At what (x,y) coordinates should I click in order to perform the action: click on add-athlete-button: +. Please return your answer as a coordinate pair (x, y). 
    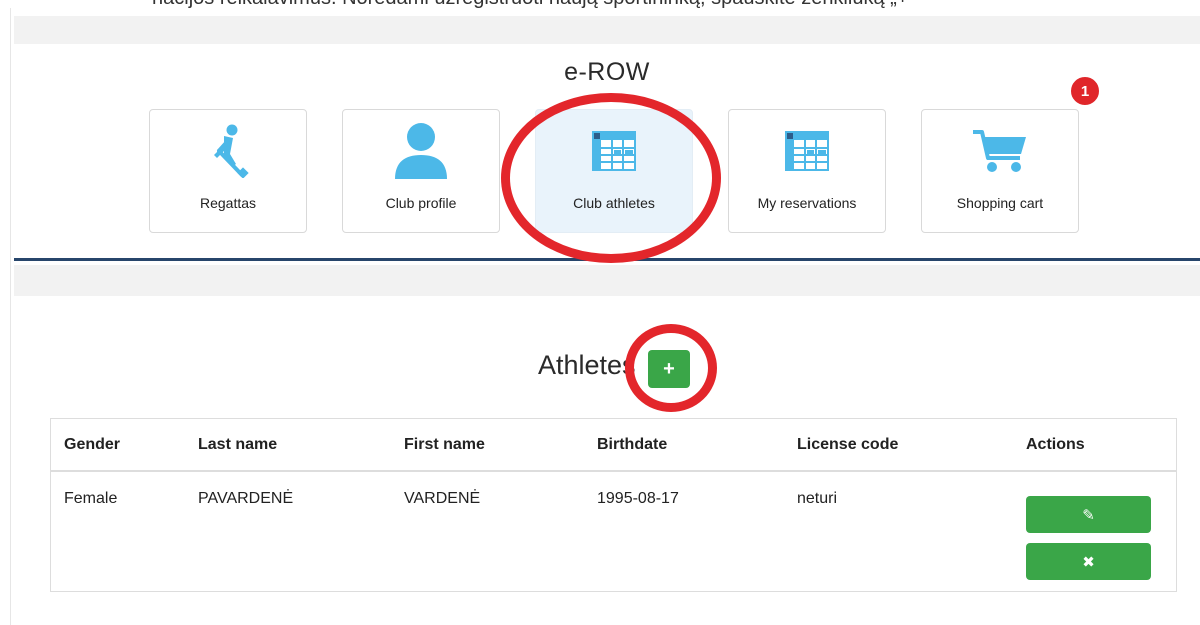
    Looking at the image, I should click on (669, 369).